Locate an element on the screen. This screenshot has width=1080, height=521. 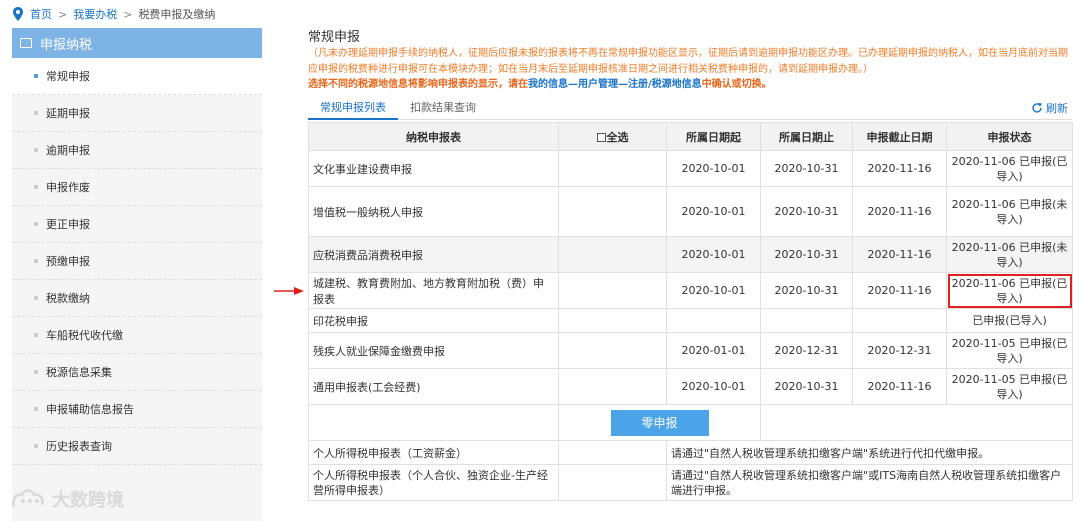
status: 2020-11-06 已申报(未导入) is located at coordinates (1009, 211).